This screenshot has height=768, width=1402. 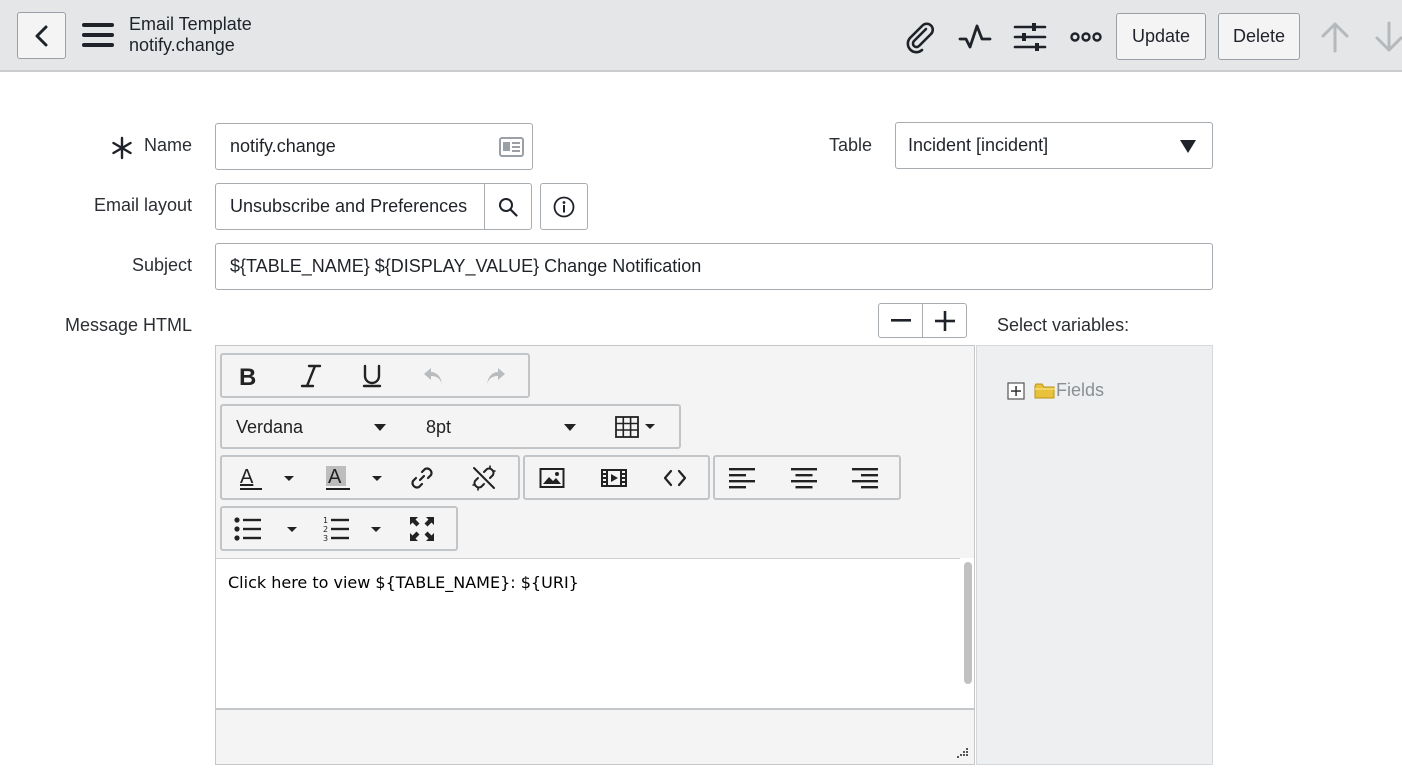 What do you see at coordinates (850, 145) in the screenshot?
I see `table-label: Table` at bounding box center [850, 145].